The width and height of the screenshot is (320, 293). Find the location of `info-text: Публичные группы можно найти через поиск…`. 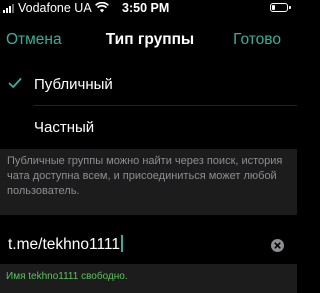

info-text: Публичные группы можно найти через поиск… is located at coordinates (145, 176).